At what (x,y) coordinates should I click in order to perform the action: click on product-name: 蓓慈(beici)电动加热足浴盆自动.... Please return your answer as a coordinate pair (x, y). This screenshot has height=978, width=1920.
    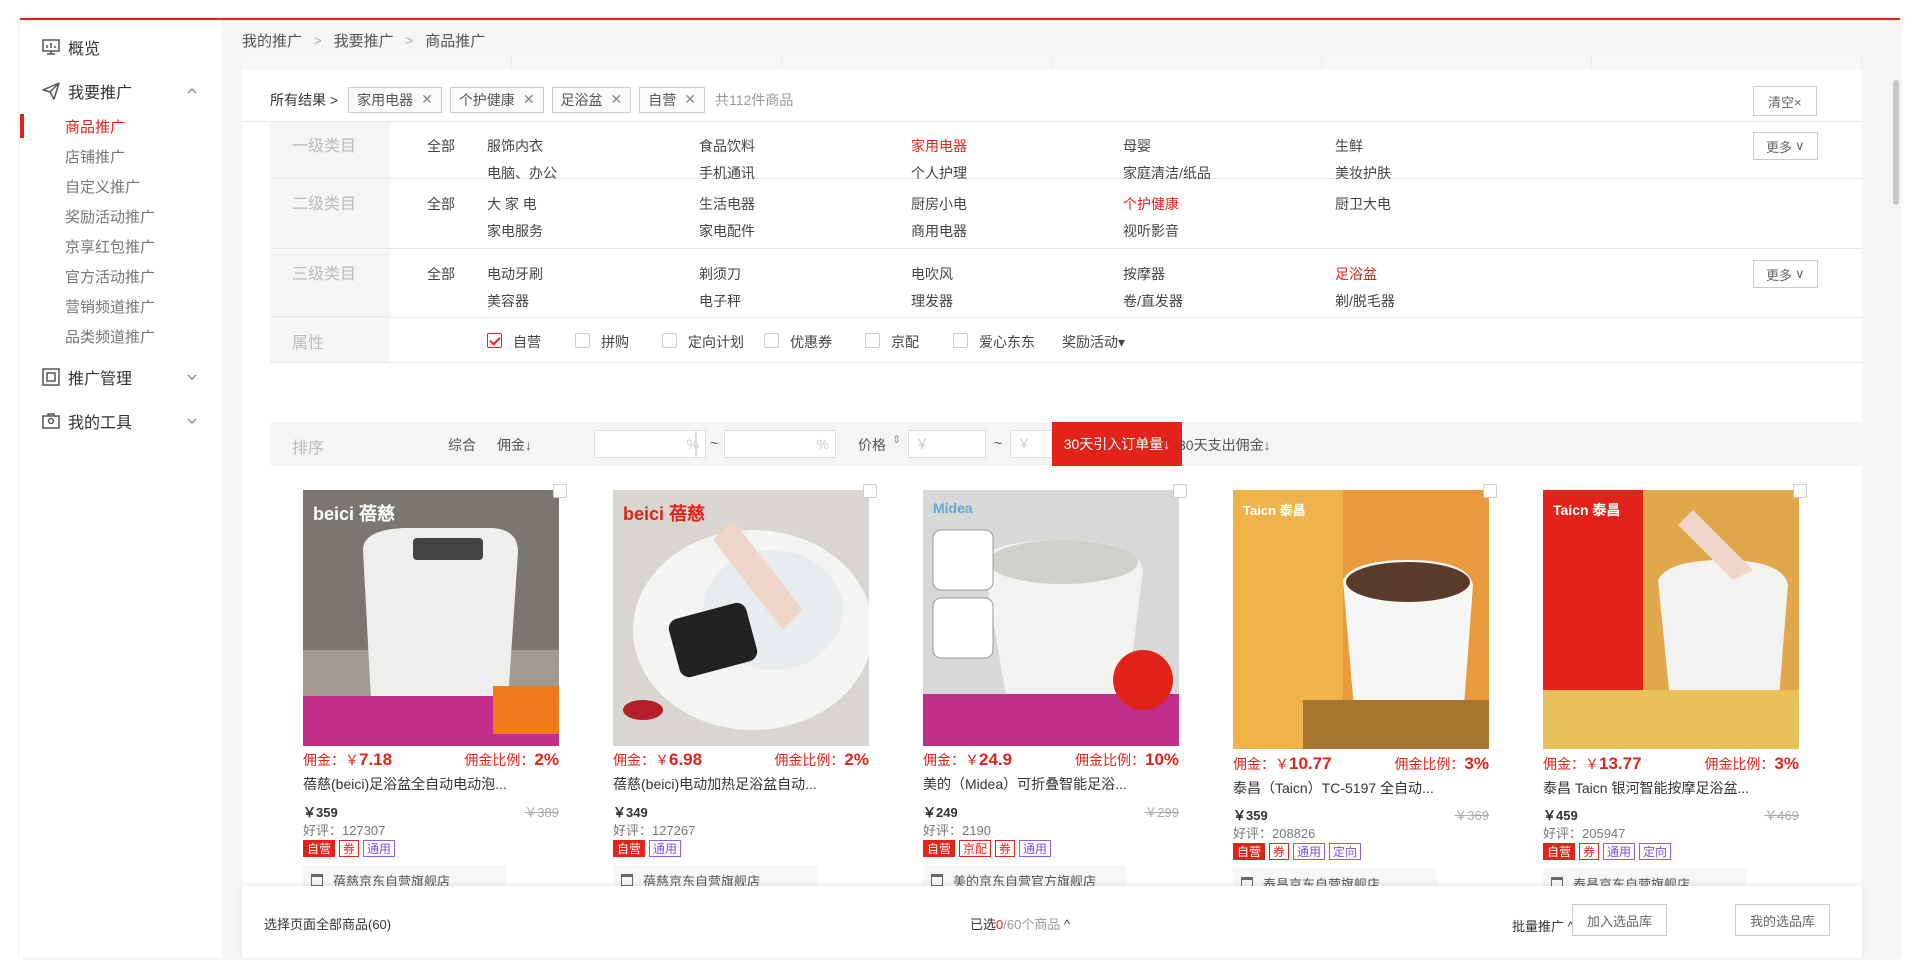
    Looking at the image, I should click on (741, 784).